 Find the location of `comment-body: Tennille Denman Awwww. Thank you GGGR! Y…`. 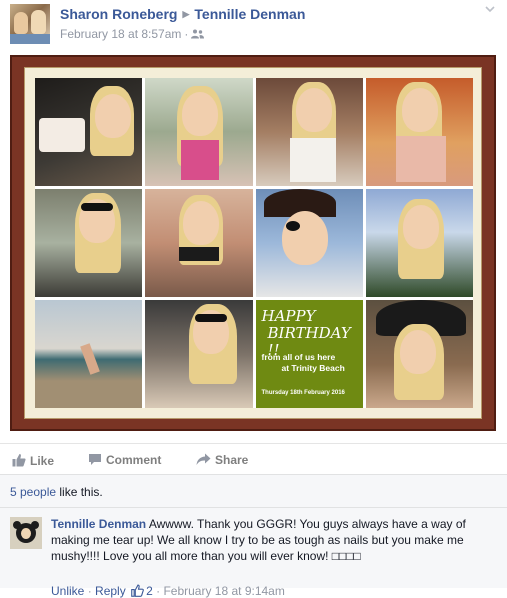

comment-body: Tennille Denman Awwww. Thank you GGGR! Y… is located at coordinates (273, 540).